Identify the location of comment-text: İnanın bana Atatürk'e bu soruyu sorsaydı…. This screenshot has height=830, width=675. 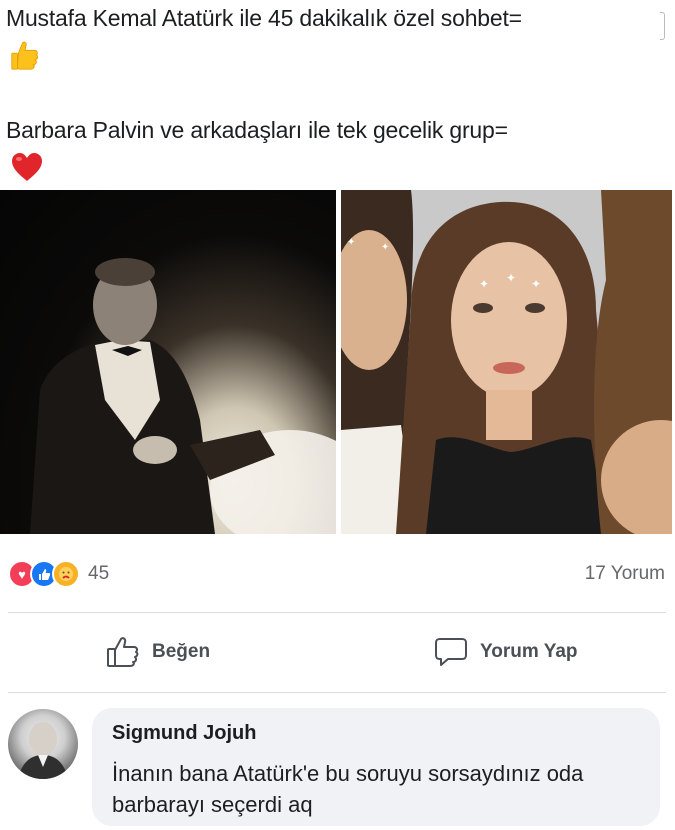
(348, 789).